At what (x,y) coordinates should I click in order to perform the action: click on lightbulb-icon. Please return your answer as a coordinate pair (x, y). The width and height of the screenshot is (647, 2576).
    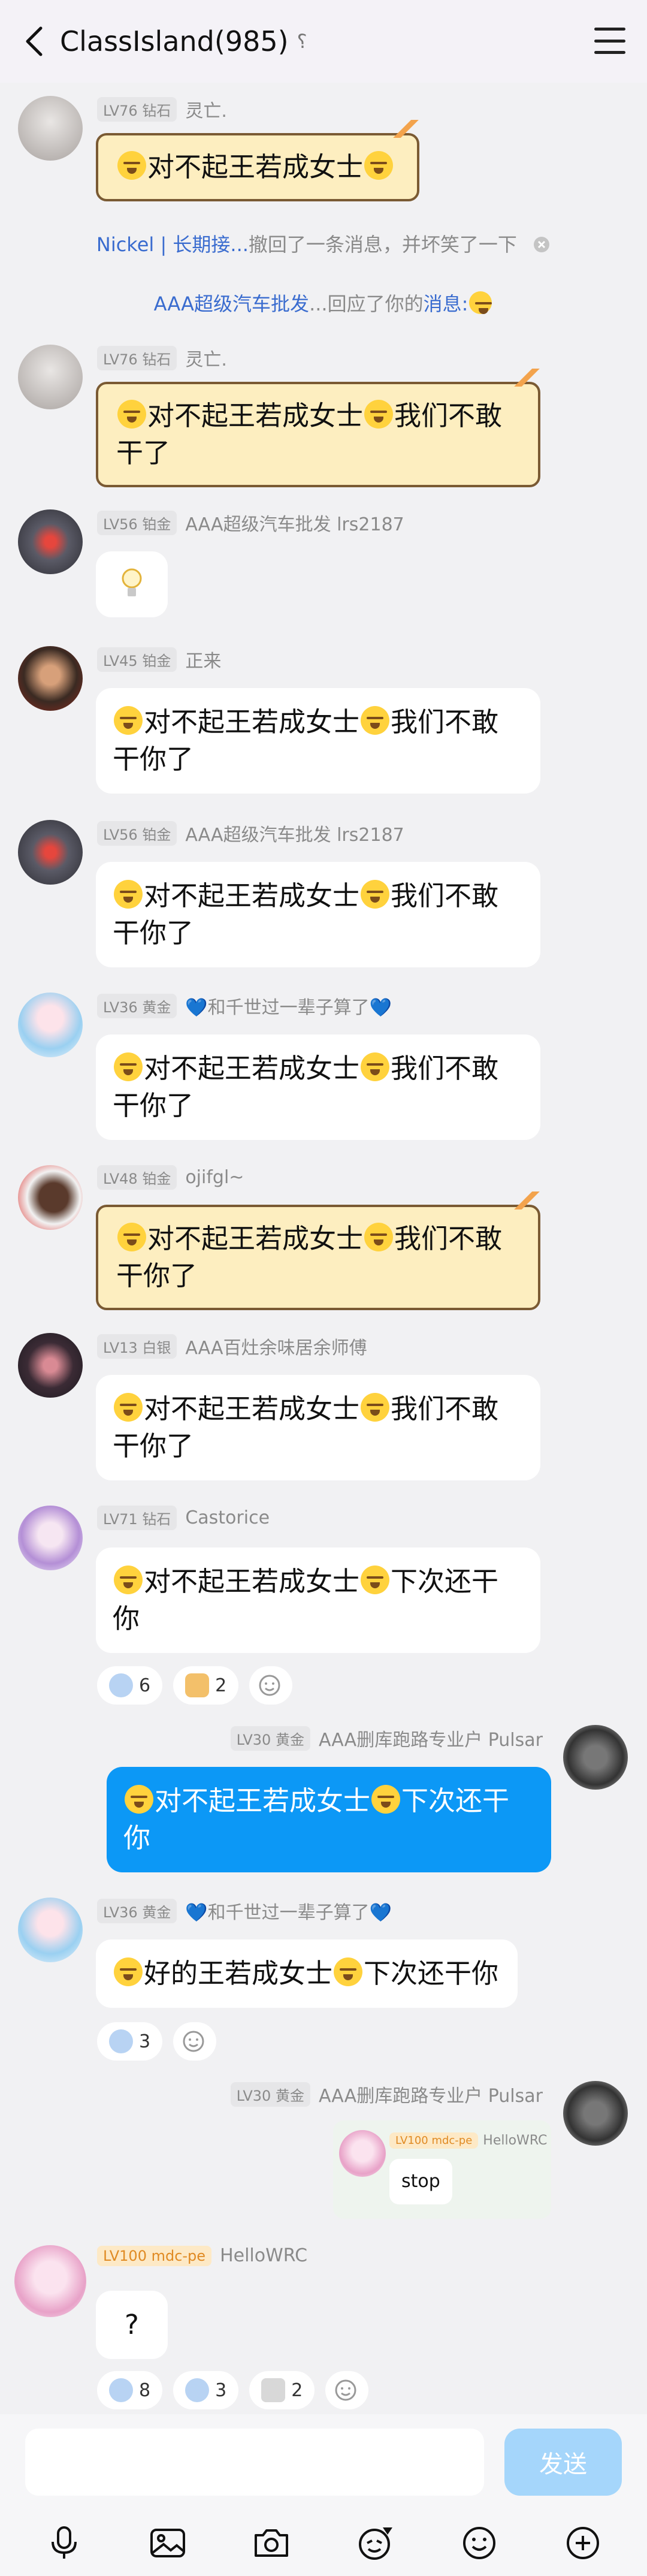
    Looking at the image, I should click on (132, 582).